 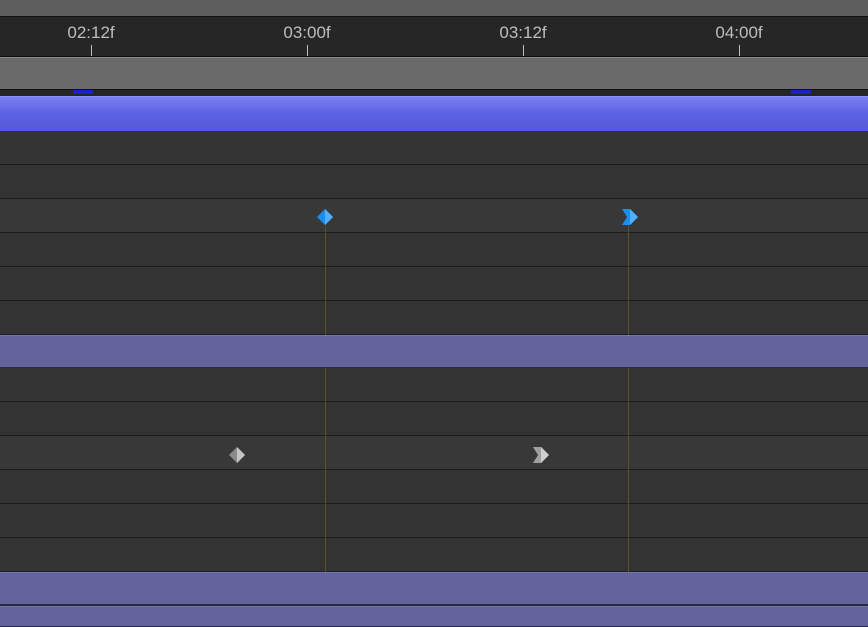 I want to click on property-row-keyframed, so click(x=434, y=453).